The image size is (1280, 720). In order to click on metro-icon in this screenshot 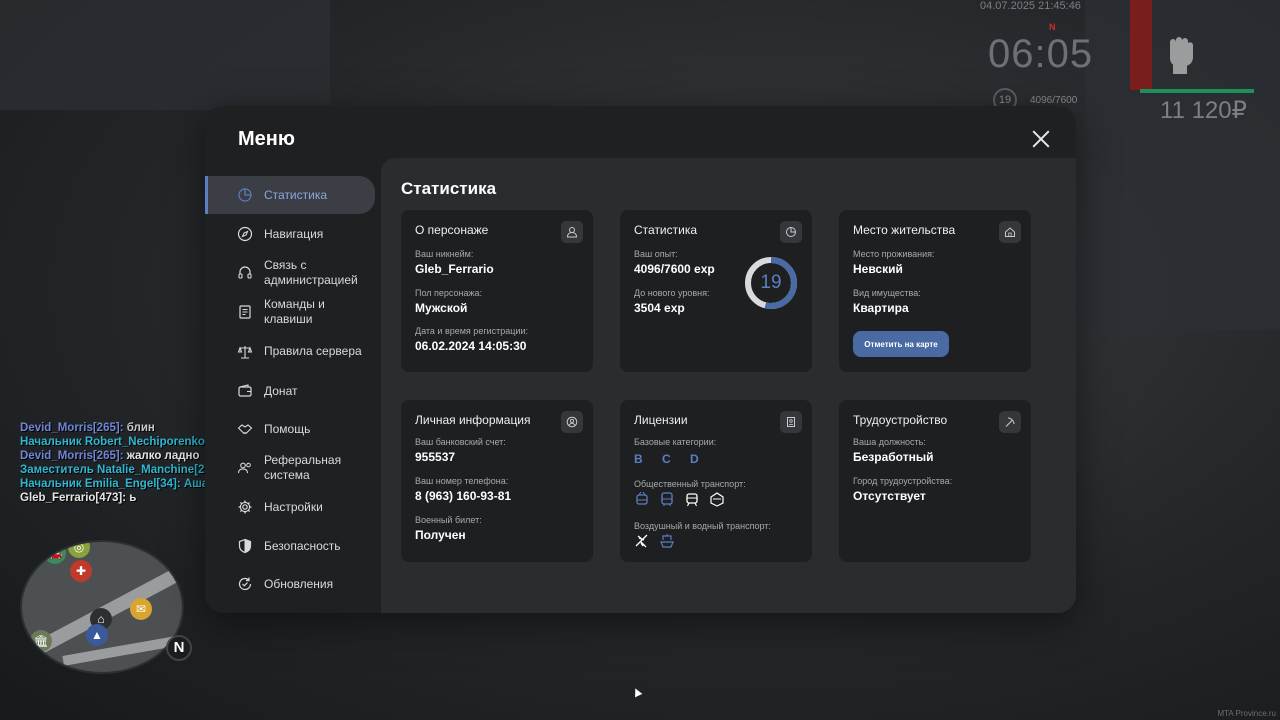, I will do `click(718, 500)`.